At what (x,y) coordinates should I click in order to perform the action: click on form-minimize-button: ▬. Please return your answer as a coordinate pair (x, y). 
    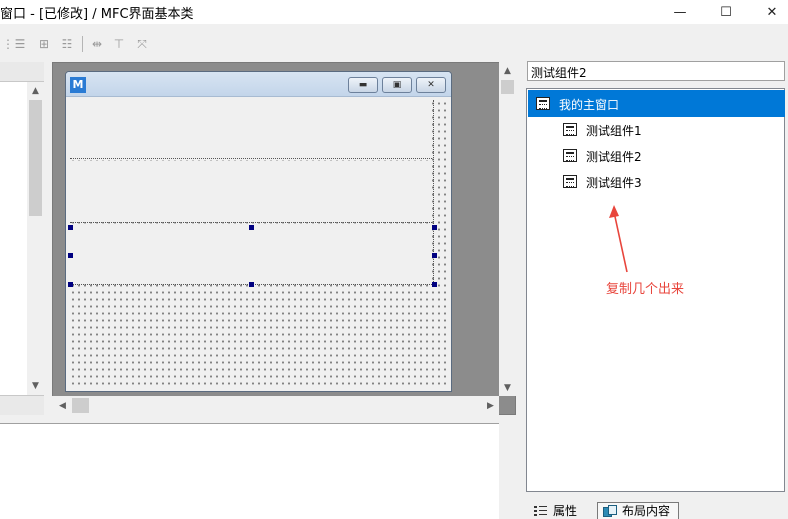
    Looking at the image, I should click on (363, 85).